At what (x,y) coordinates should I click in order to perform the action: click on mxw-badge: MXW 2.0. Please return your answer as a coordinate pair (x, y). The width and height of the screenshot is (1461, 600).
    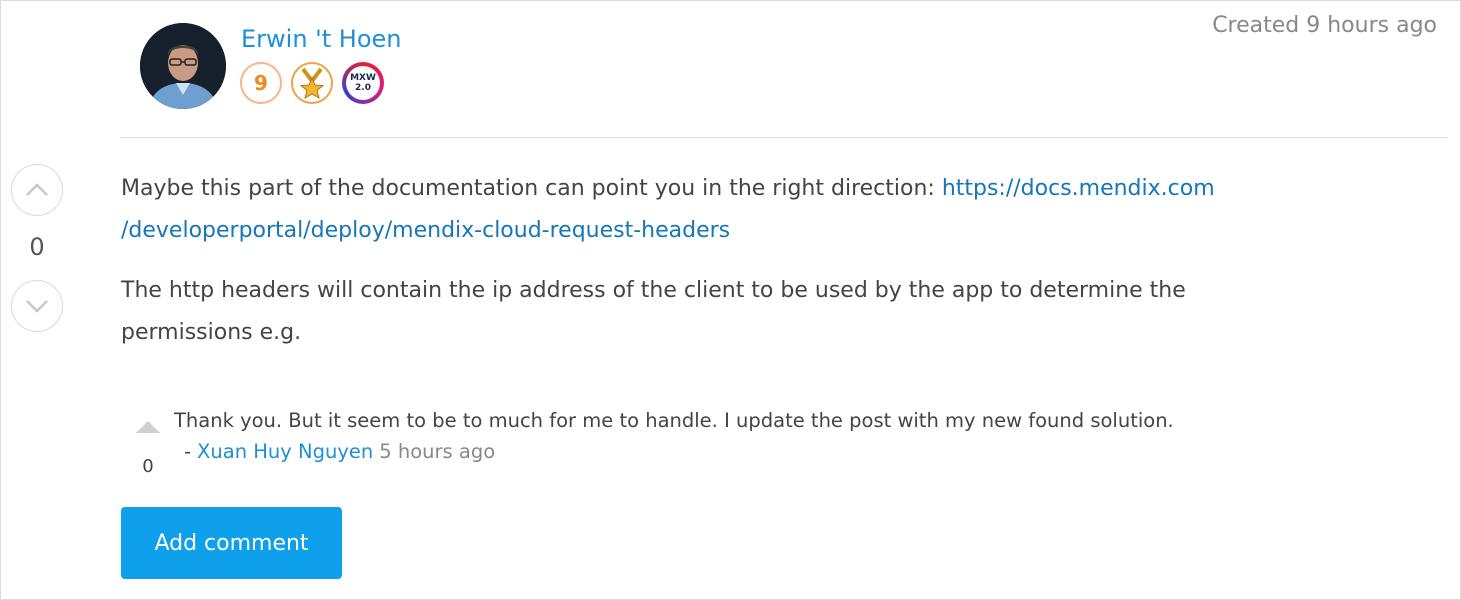
    Looking at the image, I should click on (363, 83).